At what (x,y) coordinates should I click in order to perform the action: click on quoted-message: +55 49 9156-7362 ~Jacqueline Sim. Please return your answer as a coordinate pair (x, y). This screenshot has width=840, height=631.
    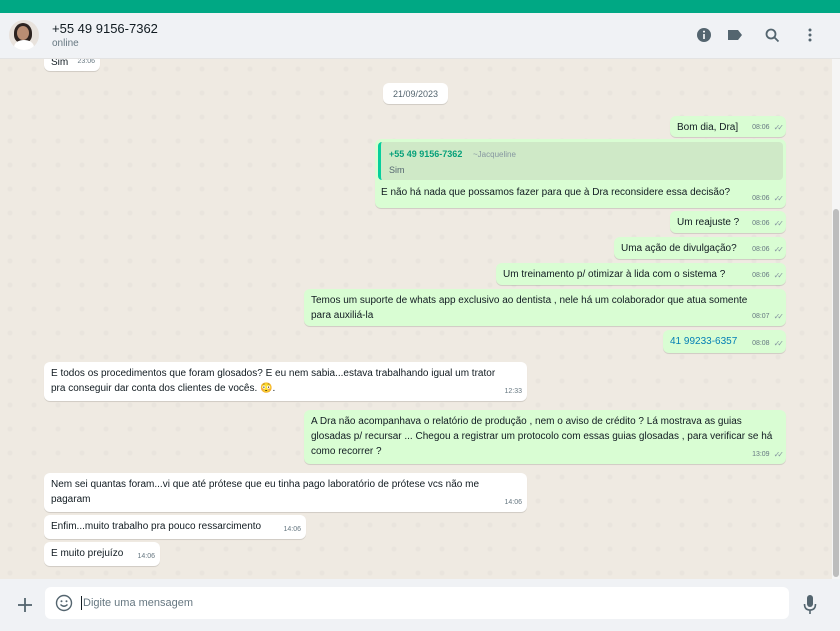
    Looking at the image, I should click on (580, 161).